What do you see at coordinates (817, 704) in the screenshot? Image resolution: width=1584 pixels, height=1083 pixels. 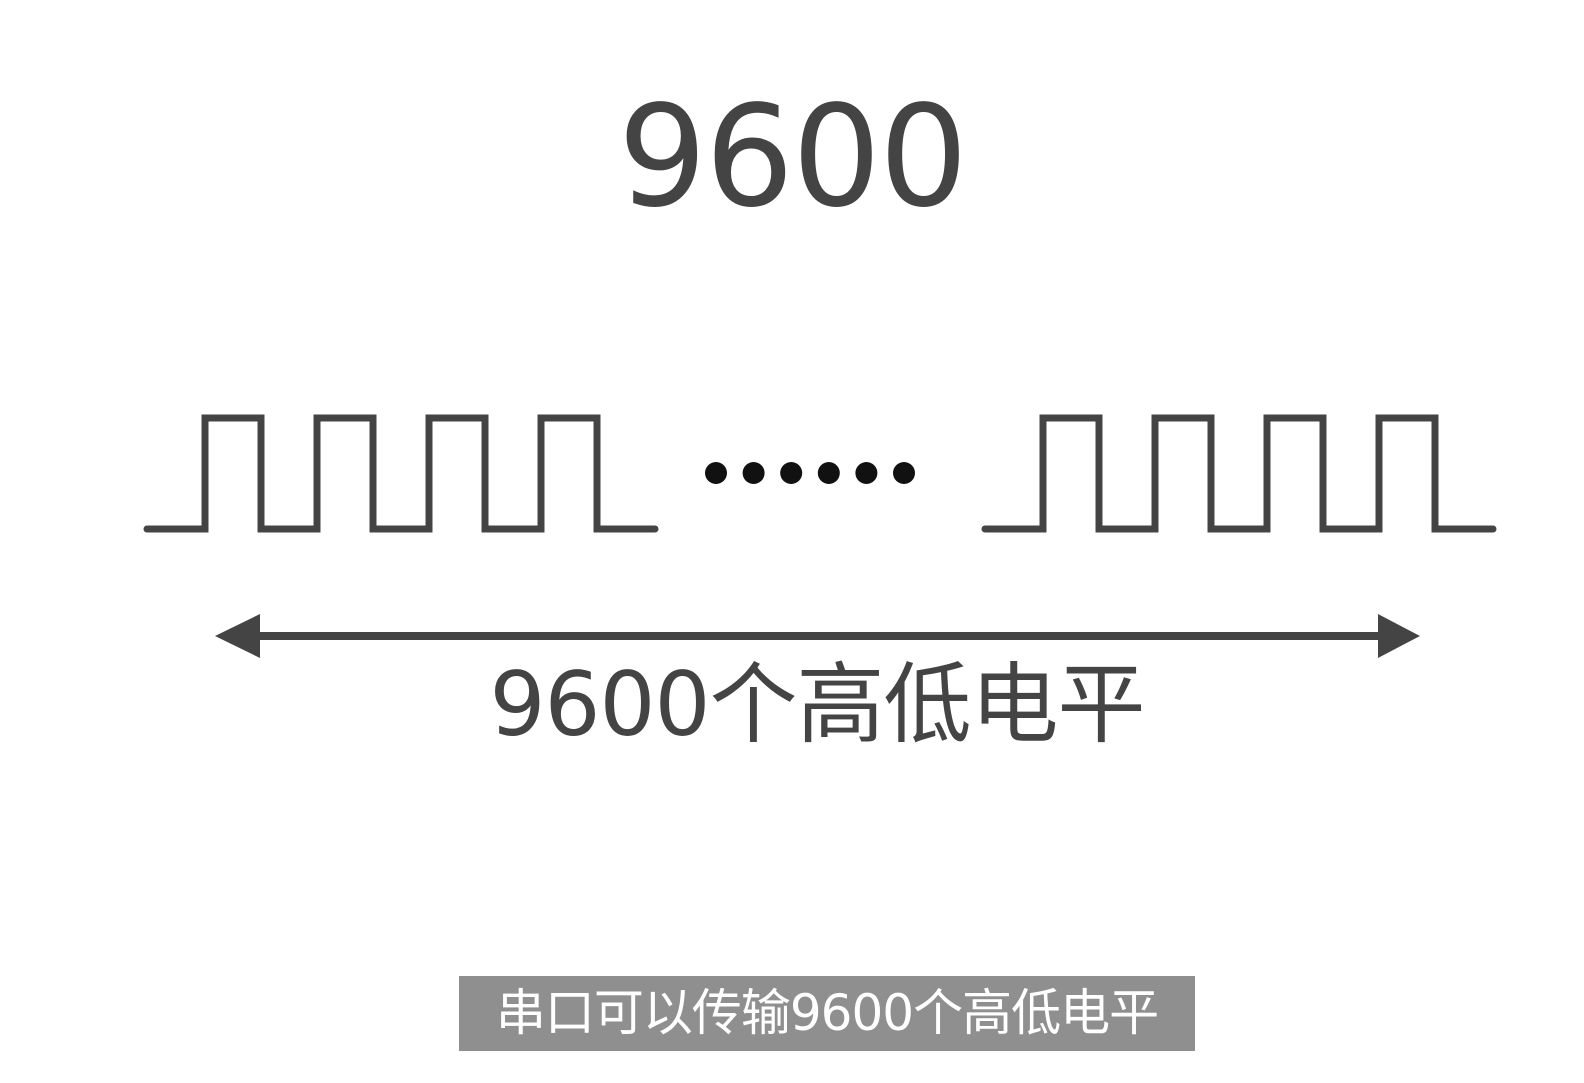 I see `span-label: 9600个高低电平` at bounding box center [817, 704].